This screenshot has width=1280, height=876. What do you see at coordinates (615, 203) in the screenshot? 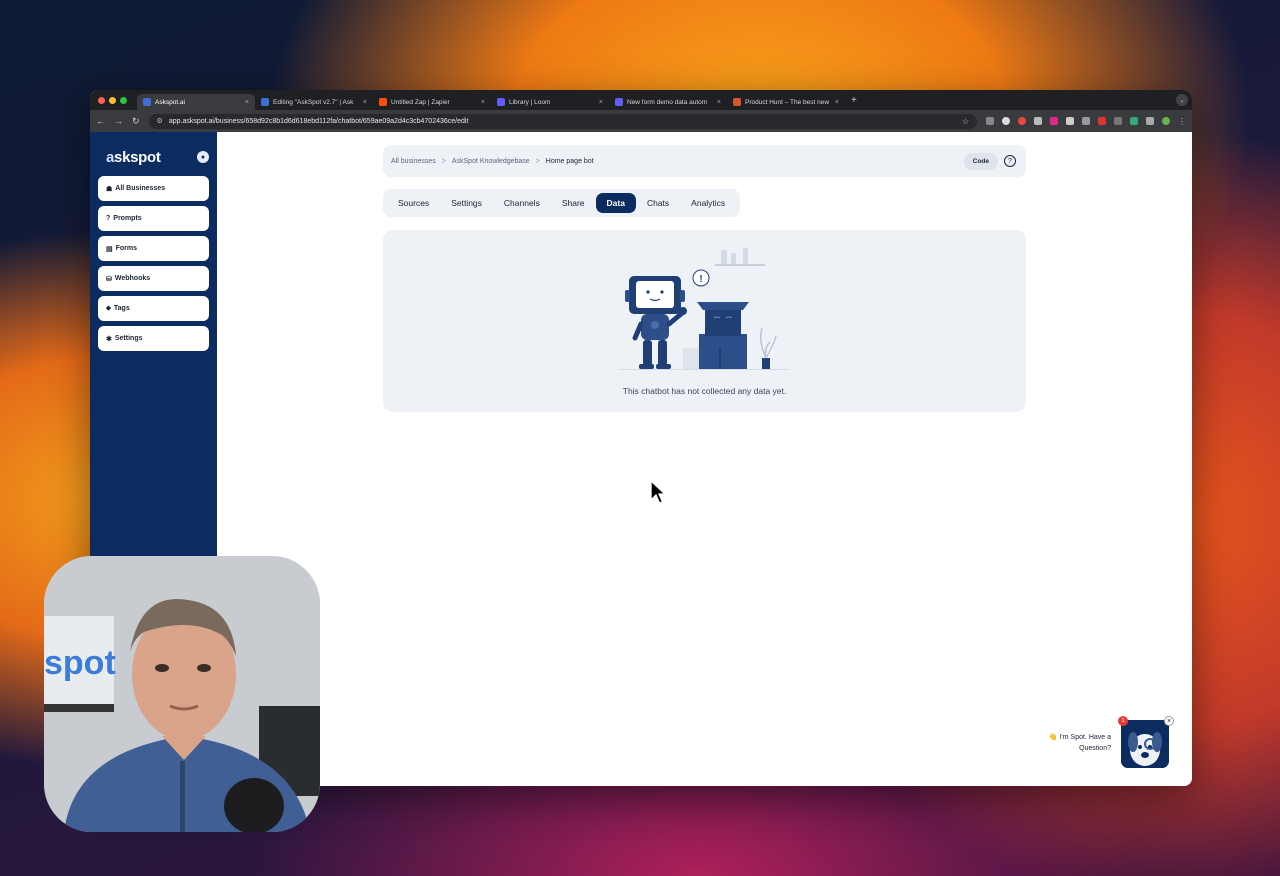
I see `tab-data: Data` at bounding box center [615, 203].